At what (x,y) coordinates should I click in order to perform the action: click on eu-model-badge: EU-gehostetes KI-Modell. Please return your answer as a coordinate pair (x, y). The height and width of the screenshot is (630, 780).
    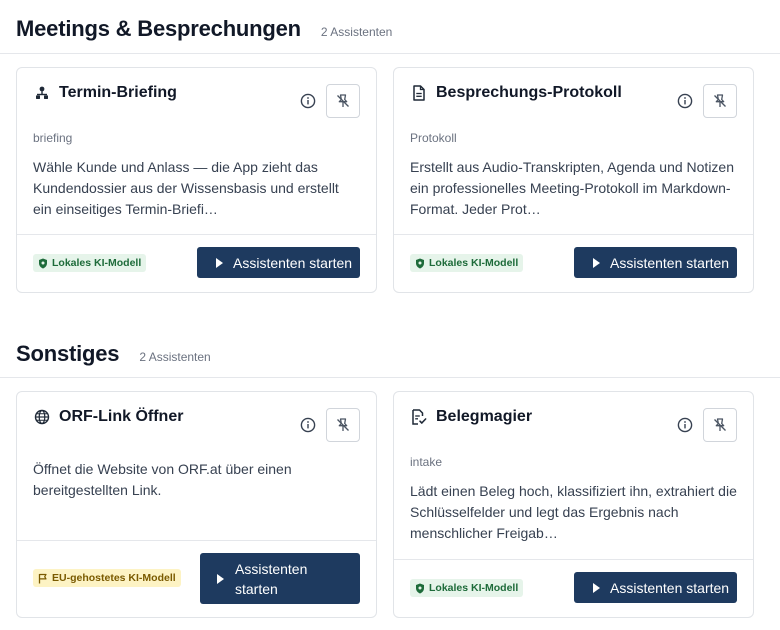
    Looking at the image, I should click on (107, 578).